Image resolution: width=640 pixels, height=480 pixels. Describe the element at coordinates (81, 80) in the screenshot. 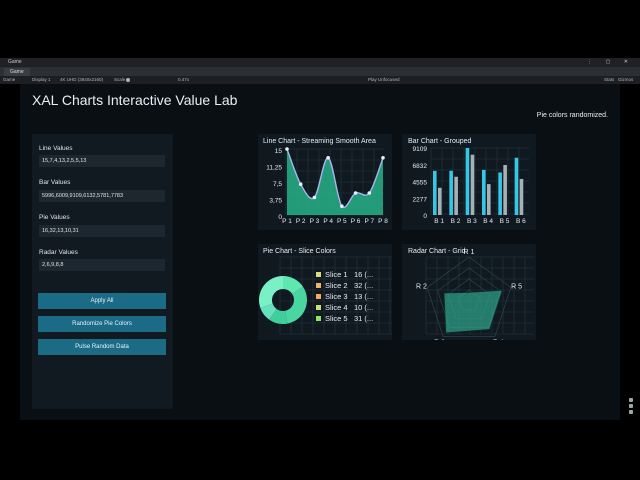

I see `resolution-dropdown: 4K UHD (3840x2160)` at that location.